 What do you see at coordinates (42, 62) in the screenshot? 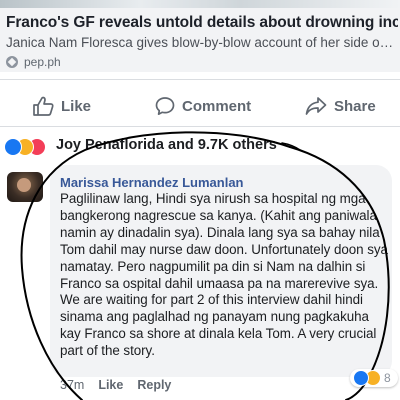
I see `link-source-label: pep.ph` at bounding box center [42, 62].